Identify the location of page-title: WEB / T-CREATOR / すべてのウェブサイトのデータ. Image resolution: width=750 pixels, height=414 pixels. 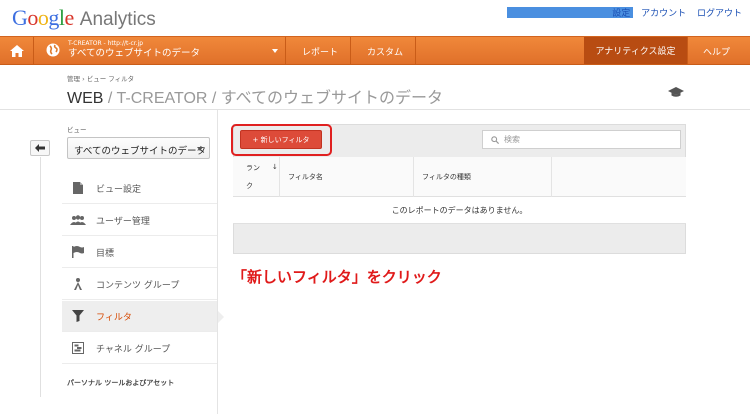
(255, 98).